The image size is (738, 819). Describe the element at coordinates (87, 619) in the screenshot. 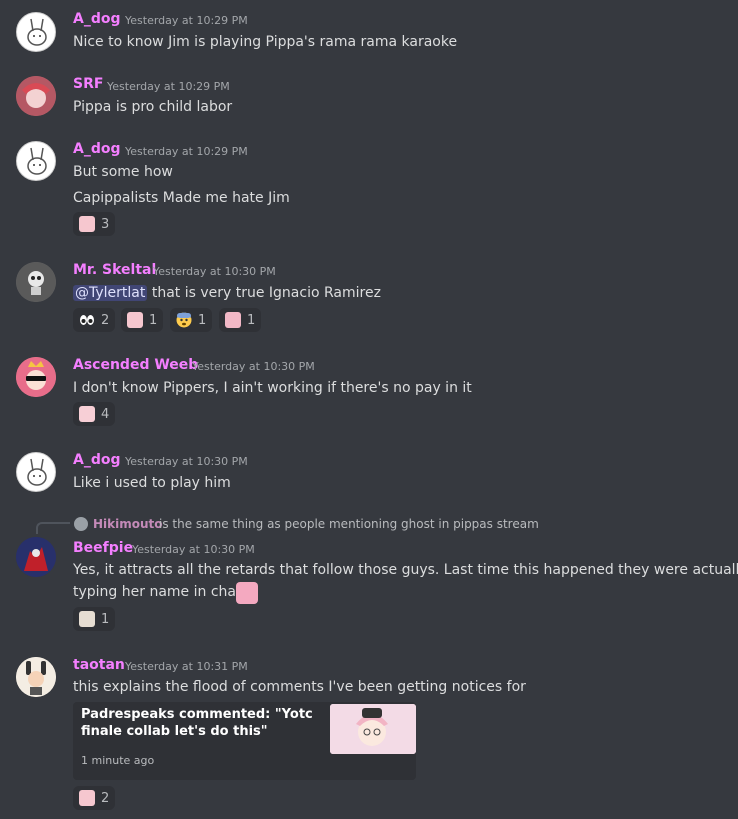

I see `bunny-icon` at that location.